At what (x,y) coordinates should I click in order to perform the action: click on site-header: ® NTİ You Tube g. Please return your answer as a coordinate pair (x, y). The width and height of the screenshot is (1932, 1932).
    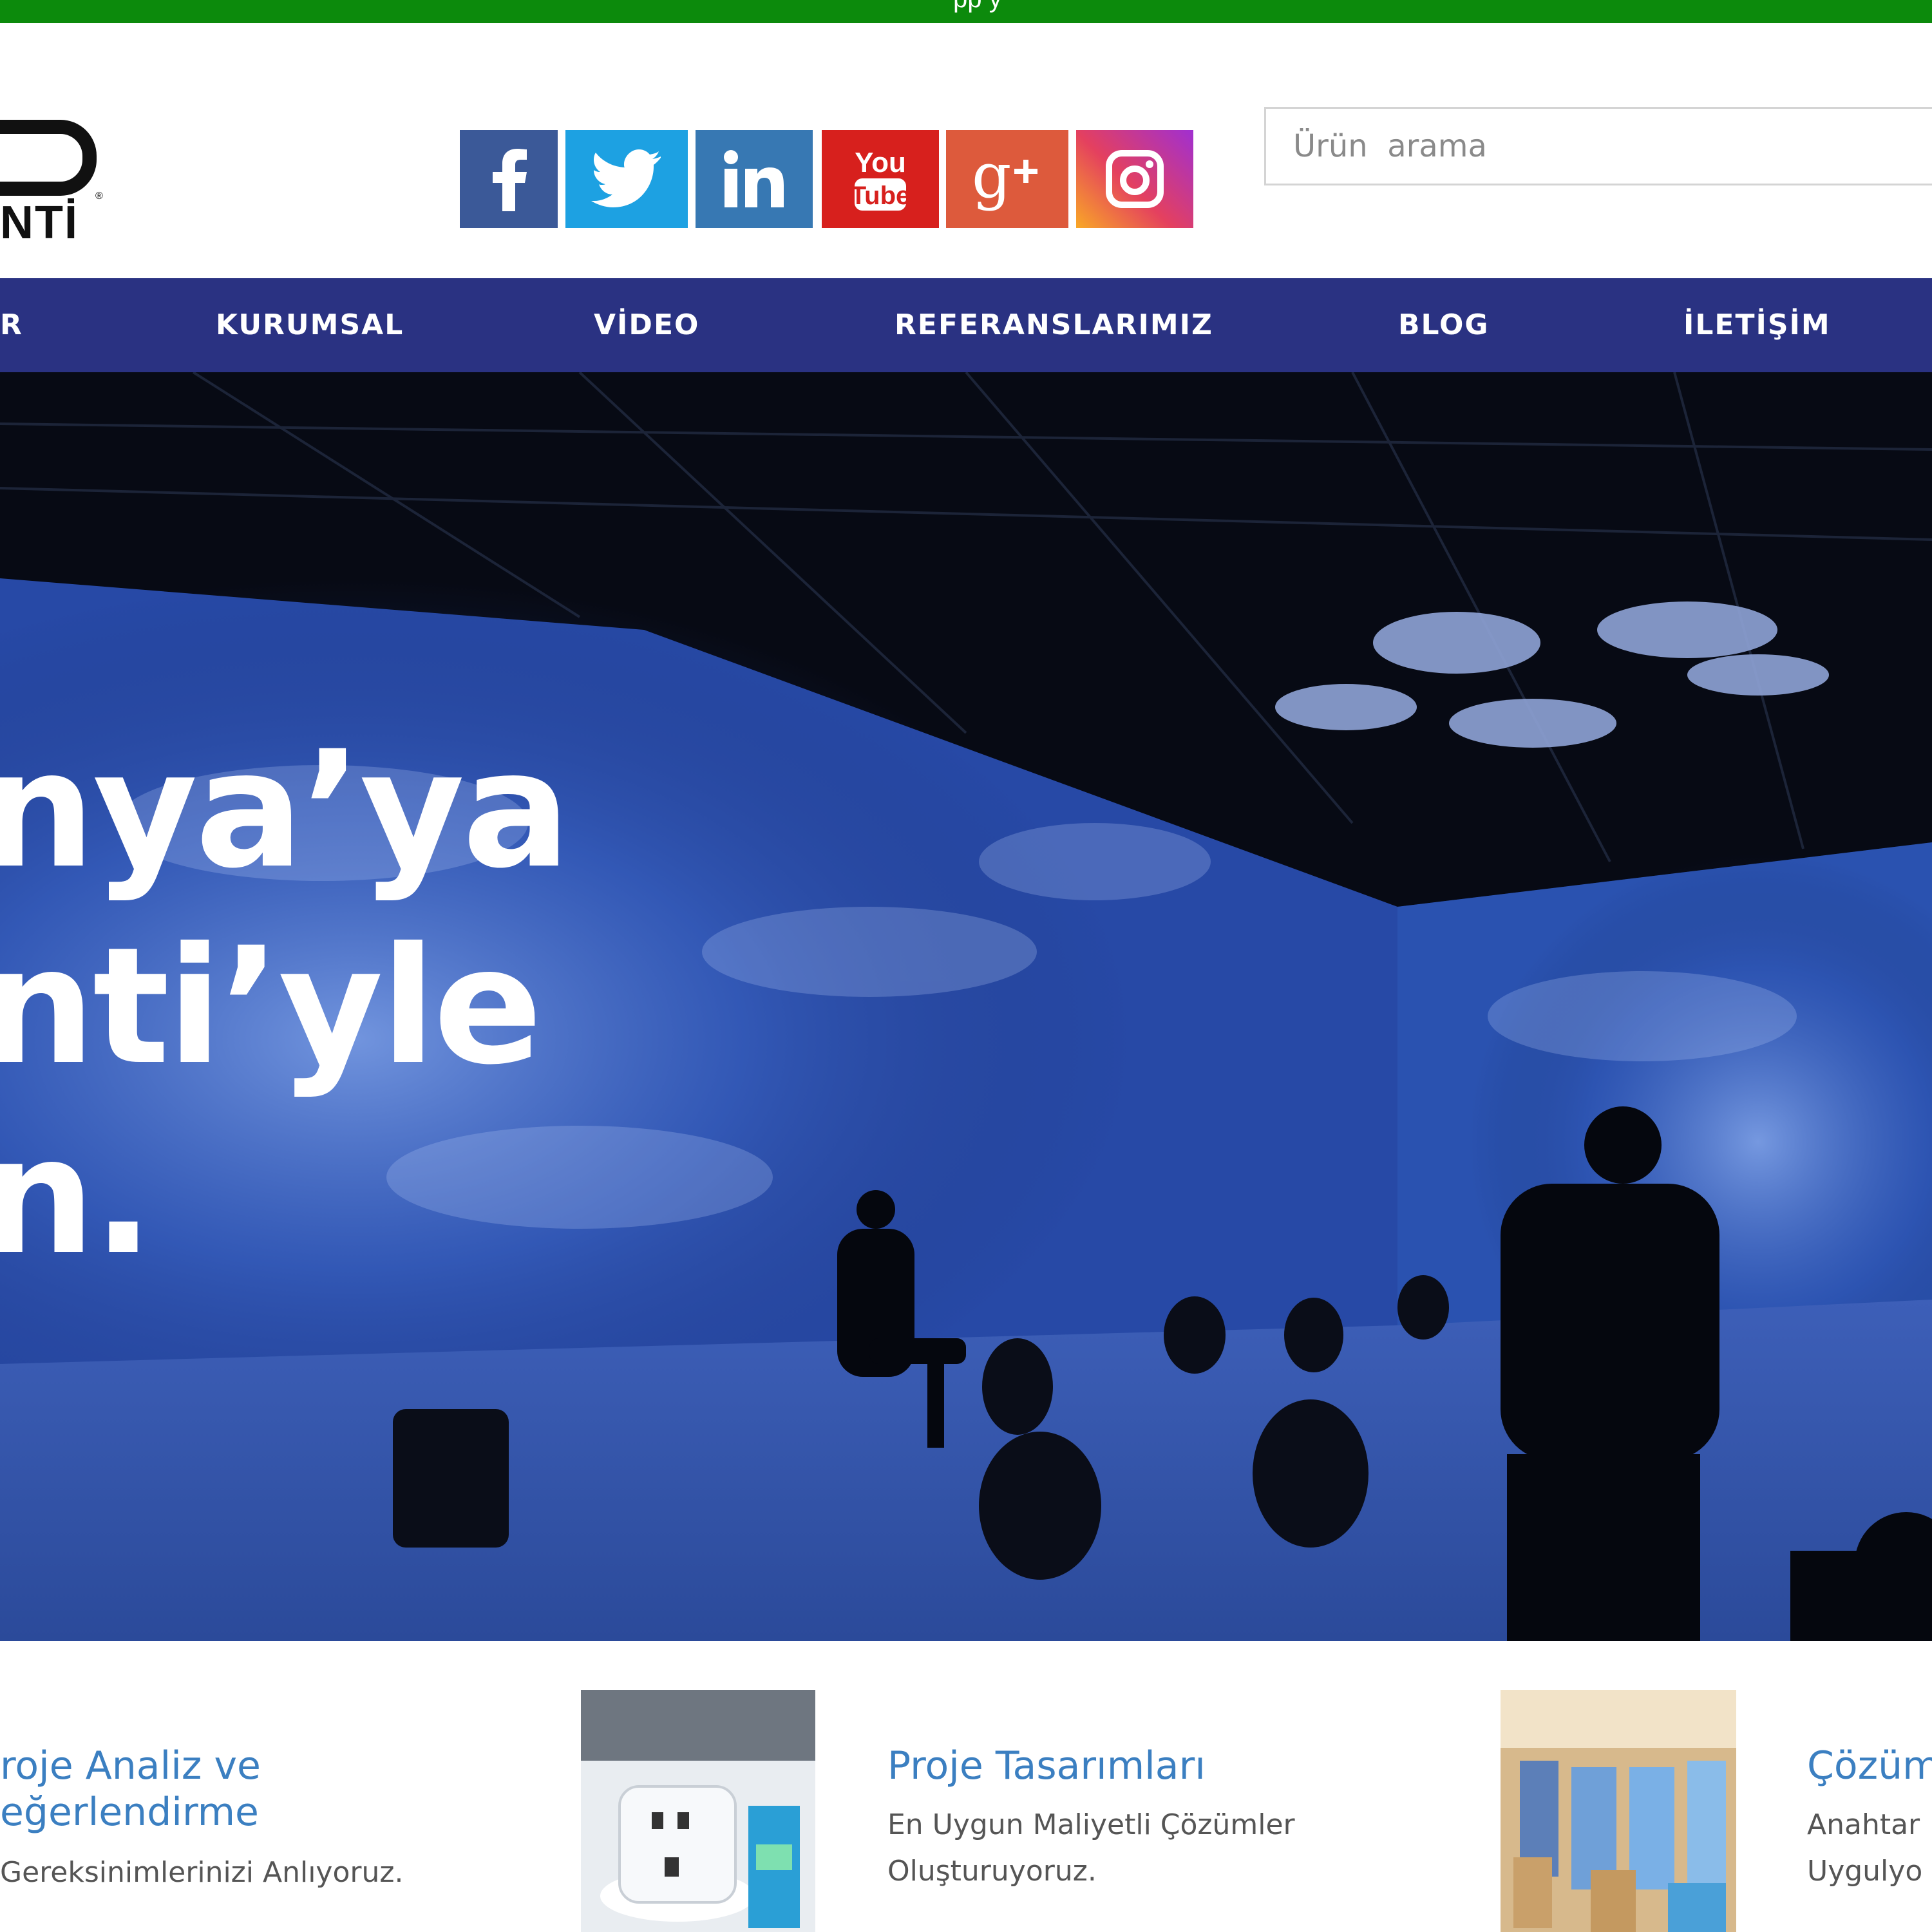
    Looking at the image, I should click on (966, 151).